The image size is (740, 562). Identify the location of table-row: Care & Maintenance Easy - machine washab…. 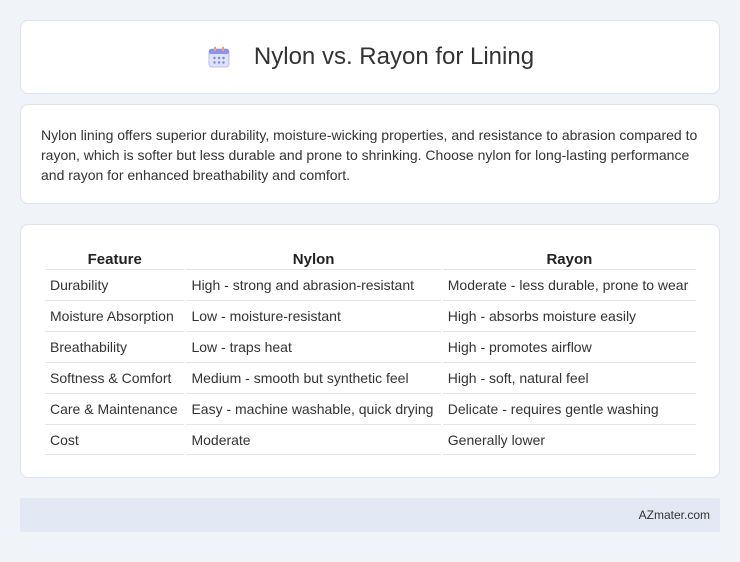
(370, 408).